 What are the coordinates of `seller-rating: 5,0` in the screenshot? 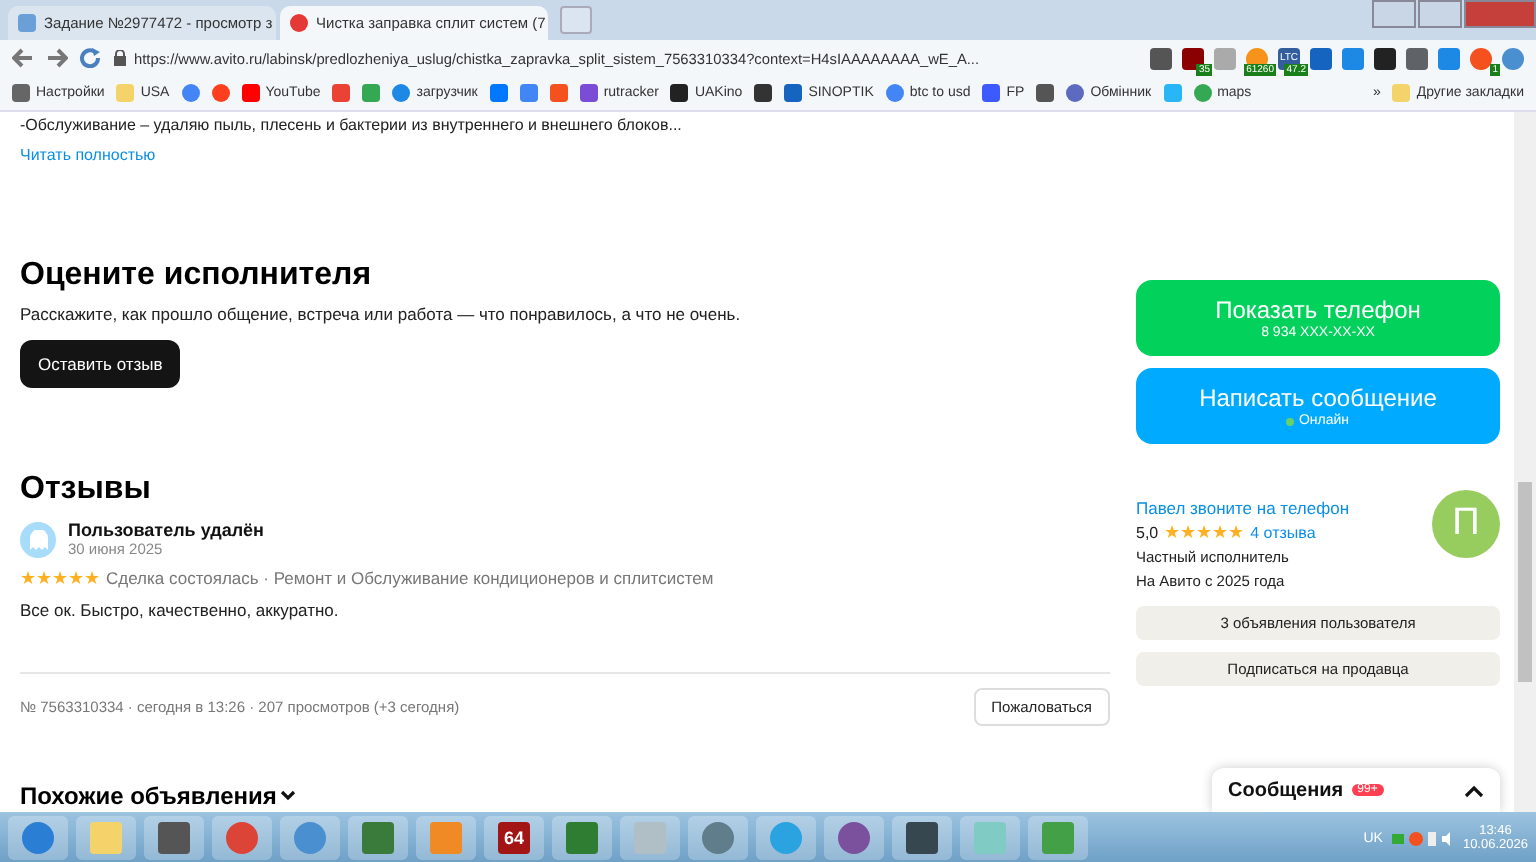 It's located at (1147, 533).